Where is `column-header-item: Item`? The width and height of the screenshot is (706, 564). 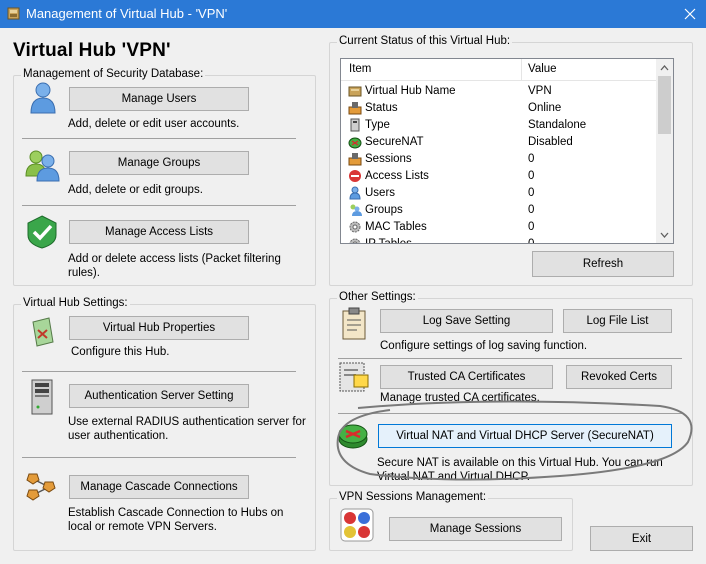 column-header-item: Item is located at coordinates (360, 69).